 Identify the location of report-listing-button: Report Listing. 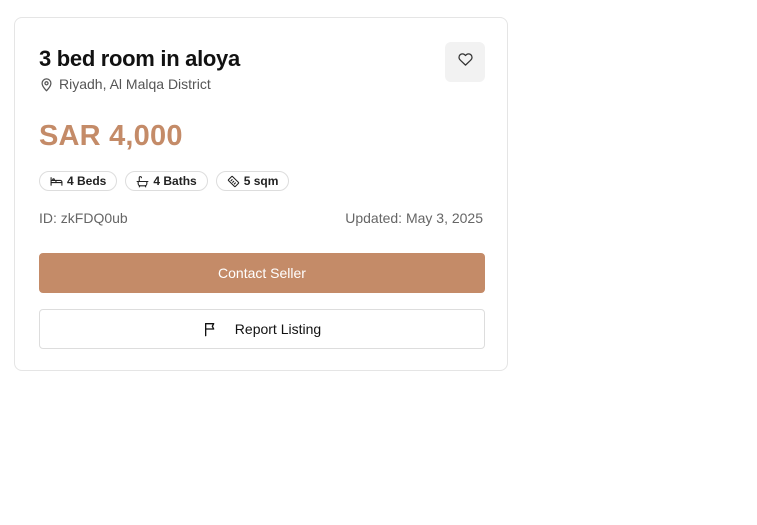
(262, 329).